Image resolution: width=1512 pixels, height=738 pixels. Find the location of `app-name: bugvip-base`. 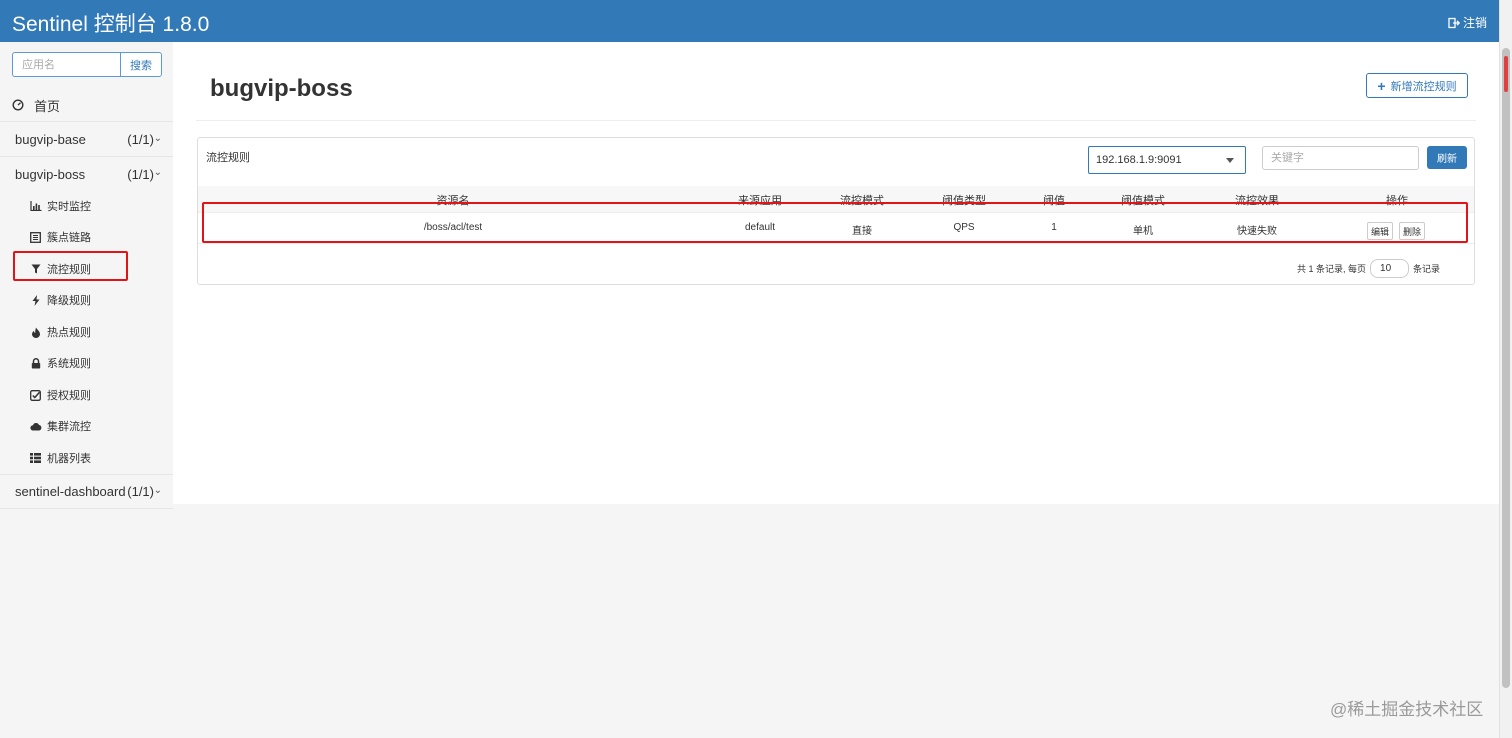

app-name: bugvip-base is located at coordinates (50, 139).